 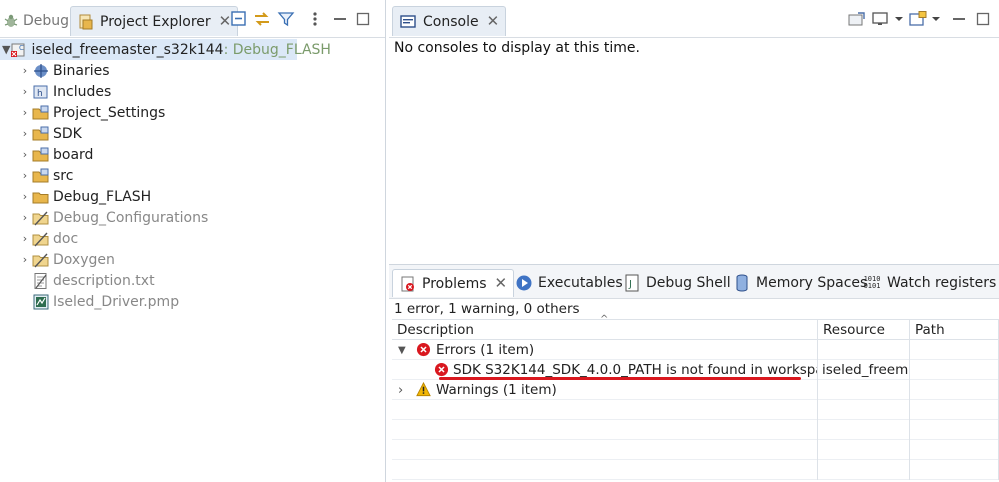 I want to click on column-header-path: Path, so click(x=954, y=330).